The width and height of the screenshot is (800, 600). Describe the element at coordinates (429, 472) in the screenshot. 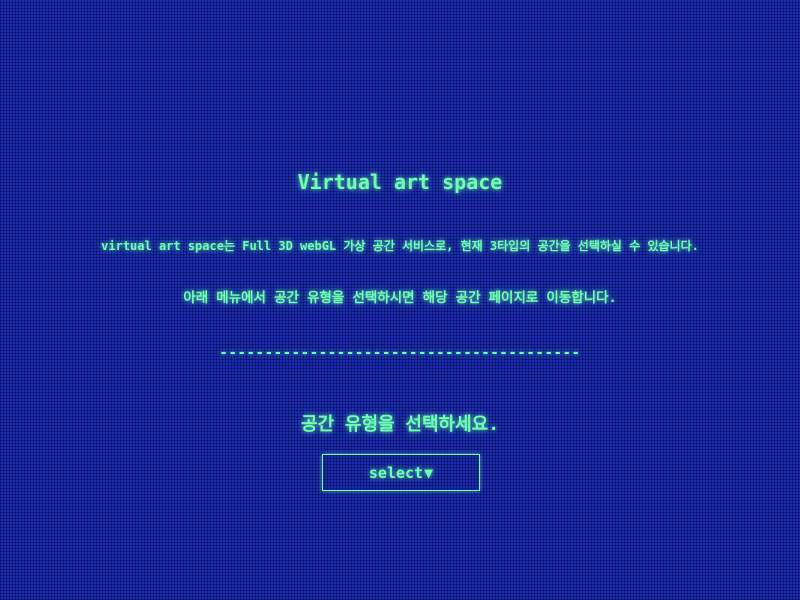

I see `caret-down-icon: ▼` at that location.